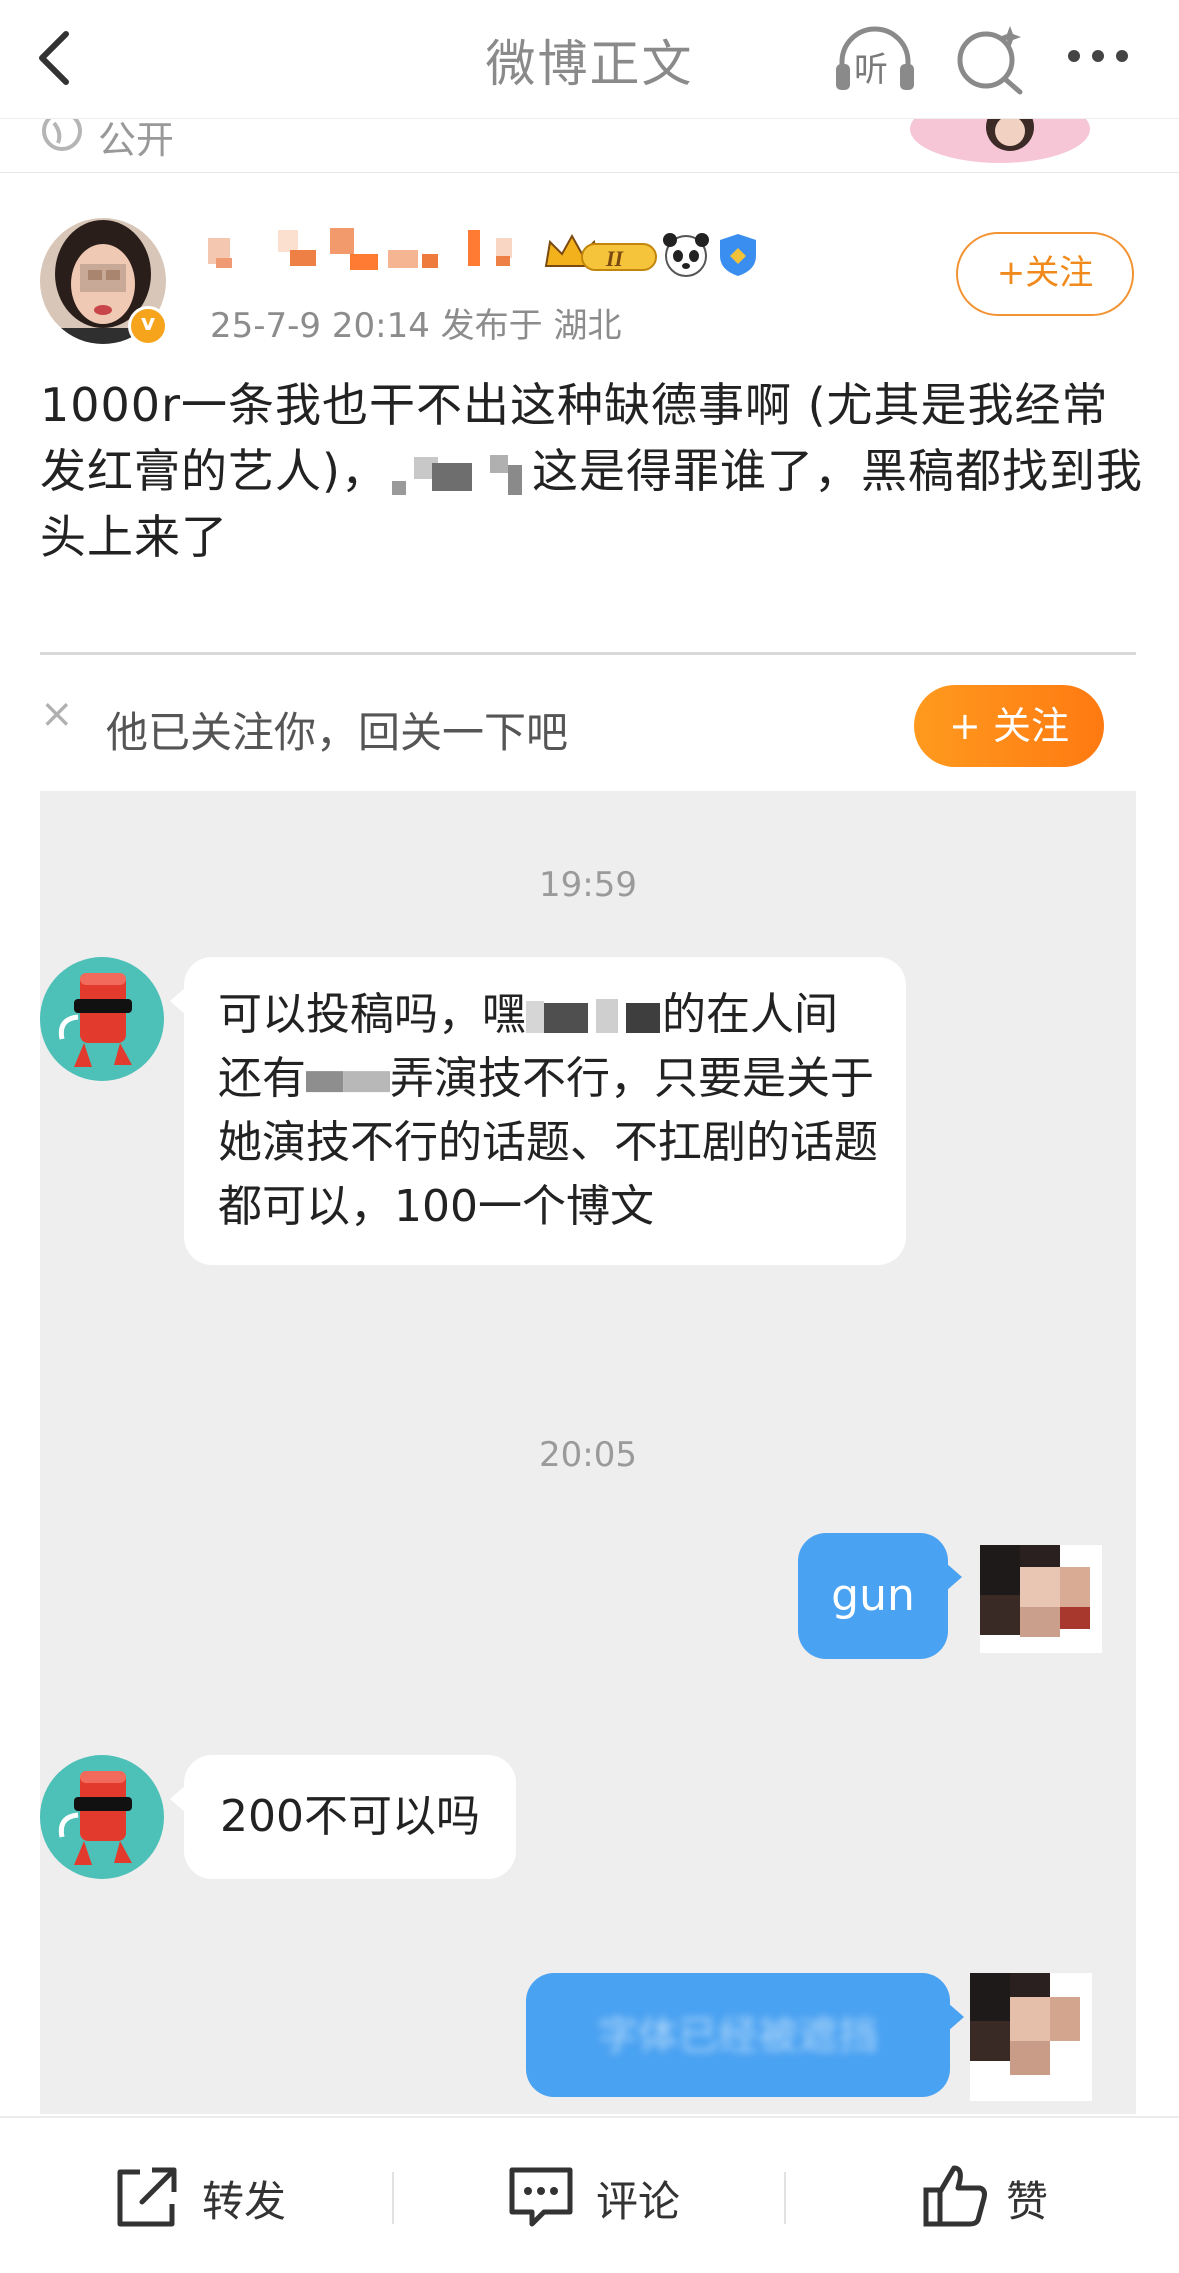 This screenshot has height=2273, width=1179. I want to click on repost-button: 转发, so click(212, 2196).